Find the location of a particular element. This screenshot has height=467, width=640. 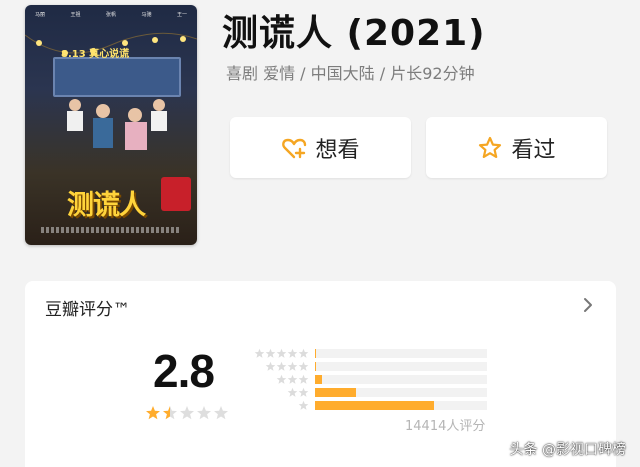

want-to-watch-label: 想看 is located at coordinates (337, 150).